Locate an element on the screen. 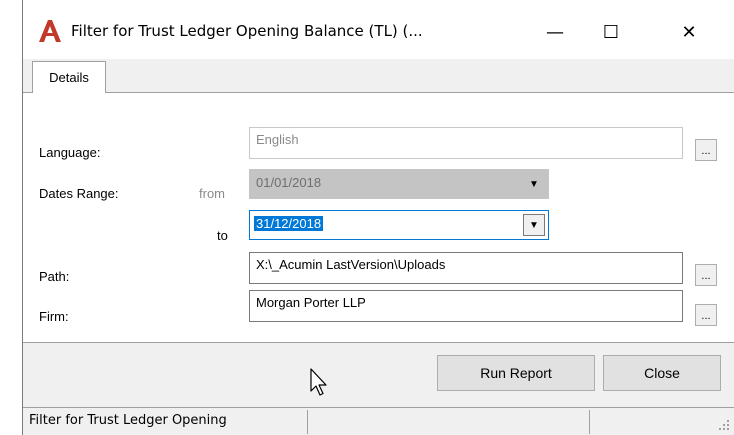 This screenshot has height=435, width=734. date-to-value: 31/12/2018 is located at coordinates (289, 223).